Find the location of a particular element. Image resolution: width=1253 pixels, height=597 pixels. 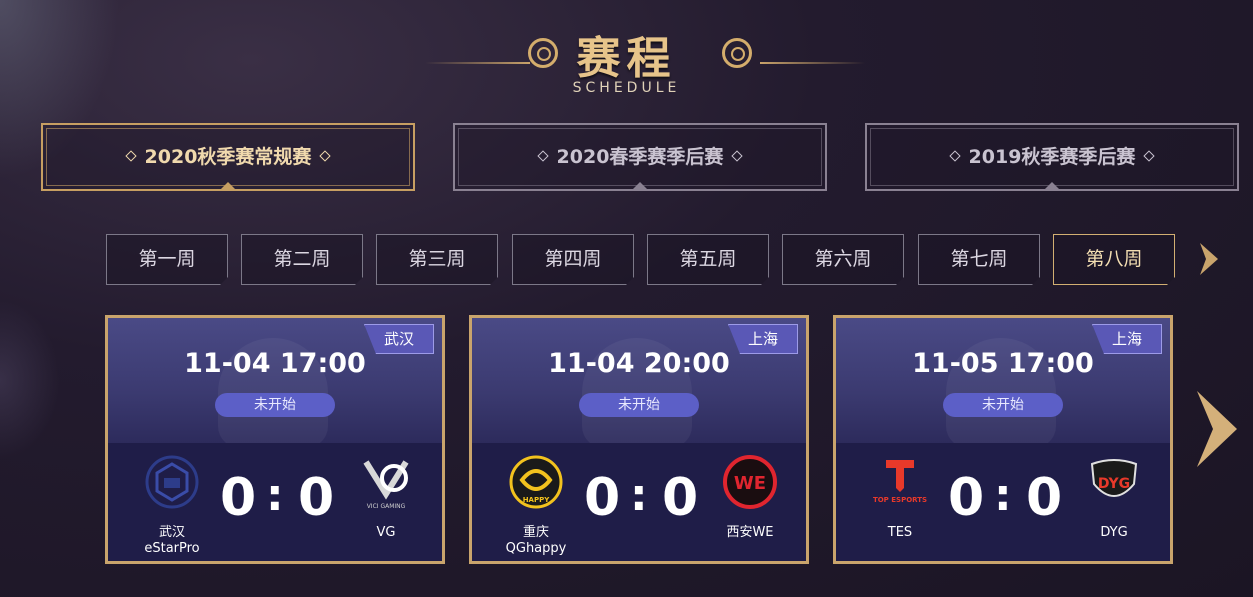

team-name-line2: QGhappy is located at coordinates (536, 548).